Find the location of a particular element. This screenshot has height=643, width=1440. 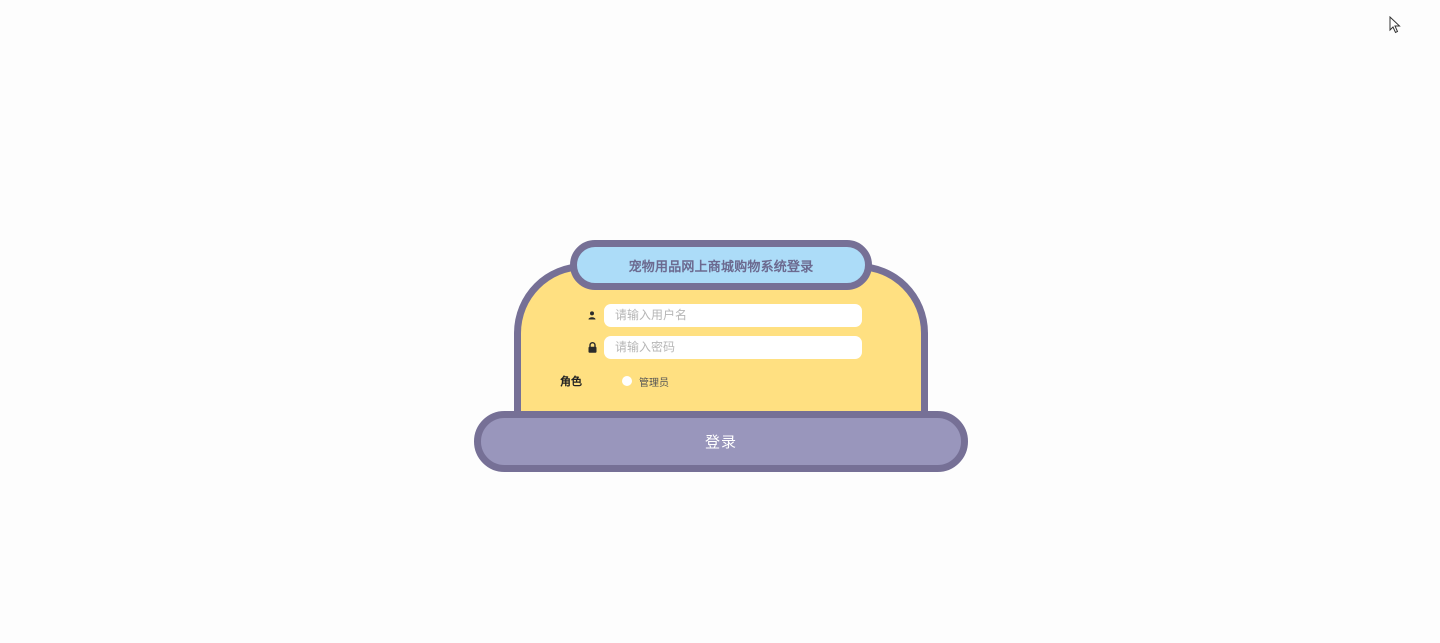

login-button-label: 登录 is located at coordinates (720, 442).